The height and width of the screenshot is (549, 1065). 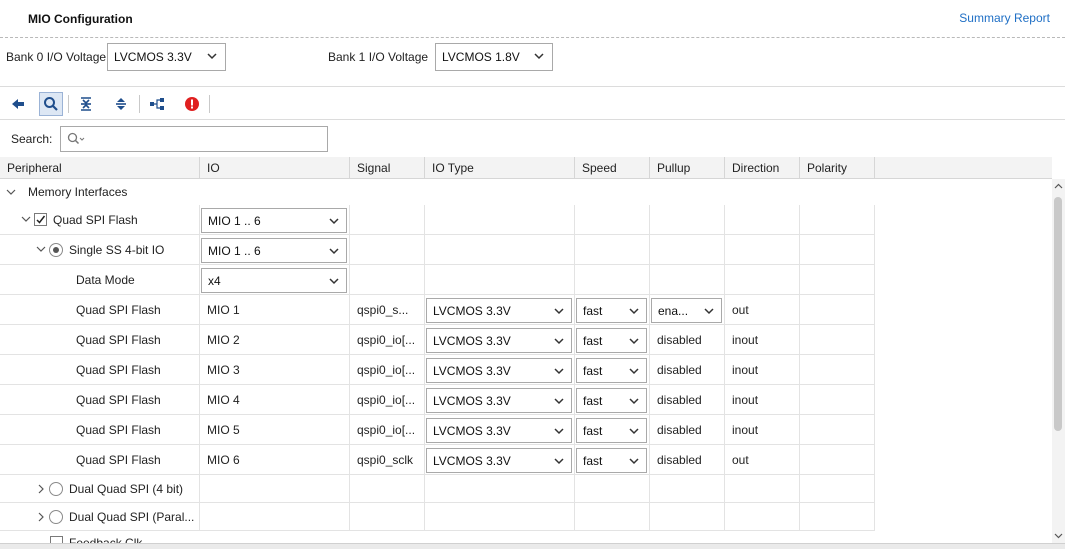 I want to click on dual-quad-parallel-radio, so click(x=56, y=517).